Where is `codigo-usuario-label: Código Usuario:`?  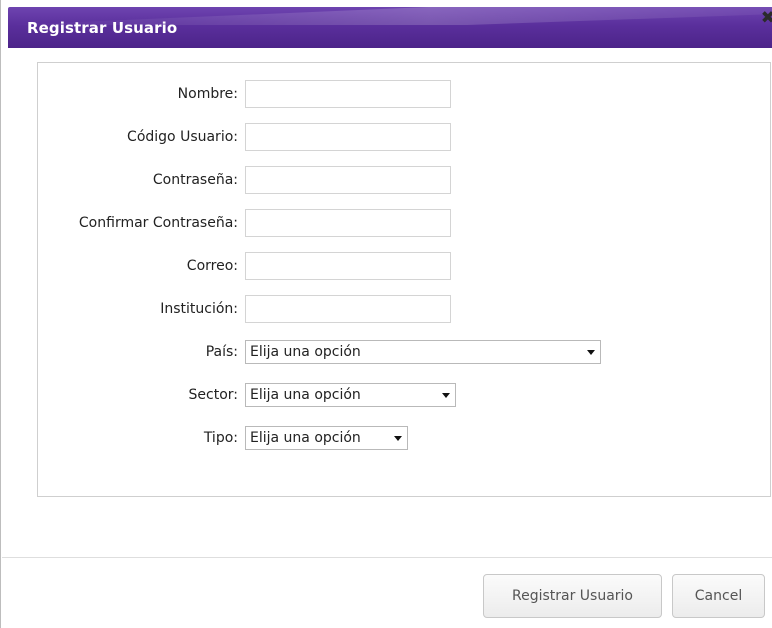
codigo-usuario-label: Código Usuario: is located at coordinates (182, 137).